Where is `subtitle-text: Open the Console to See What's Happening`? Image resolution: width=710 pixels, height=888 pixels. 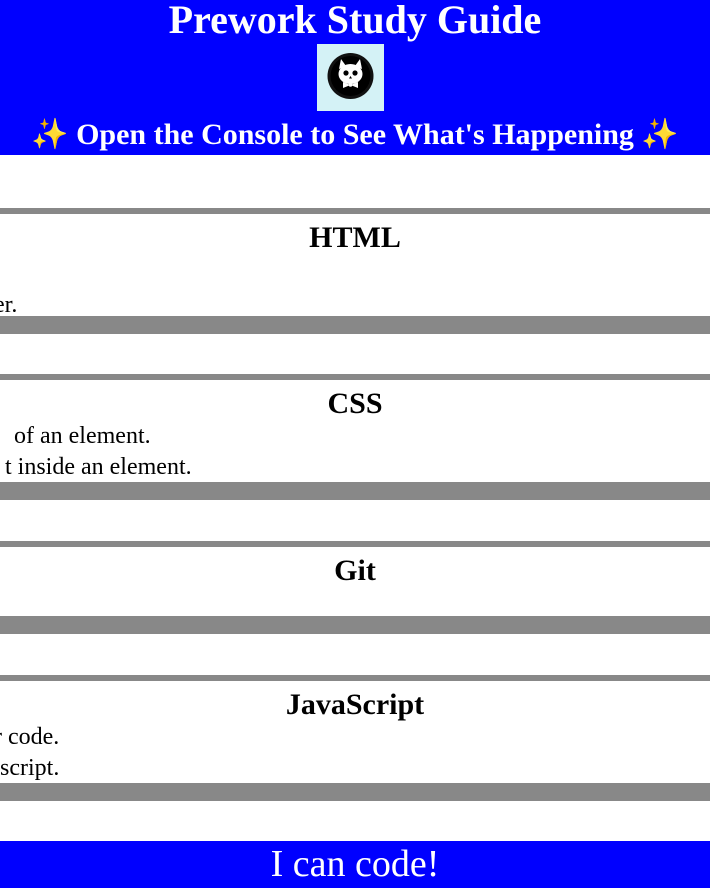 subtitle-text: Open the Console to See What's Happening is located at coordinates (355, 134).